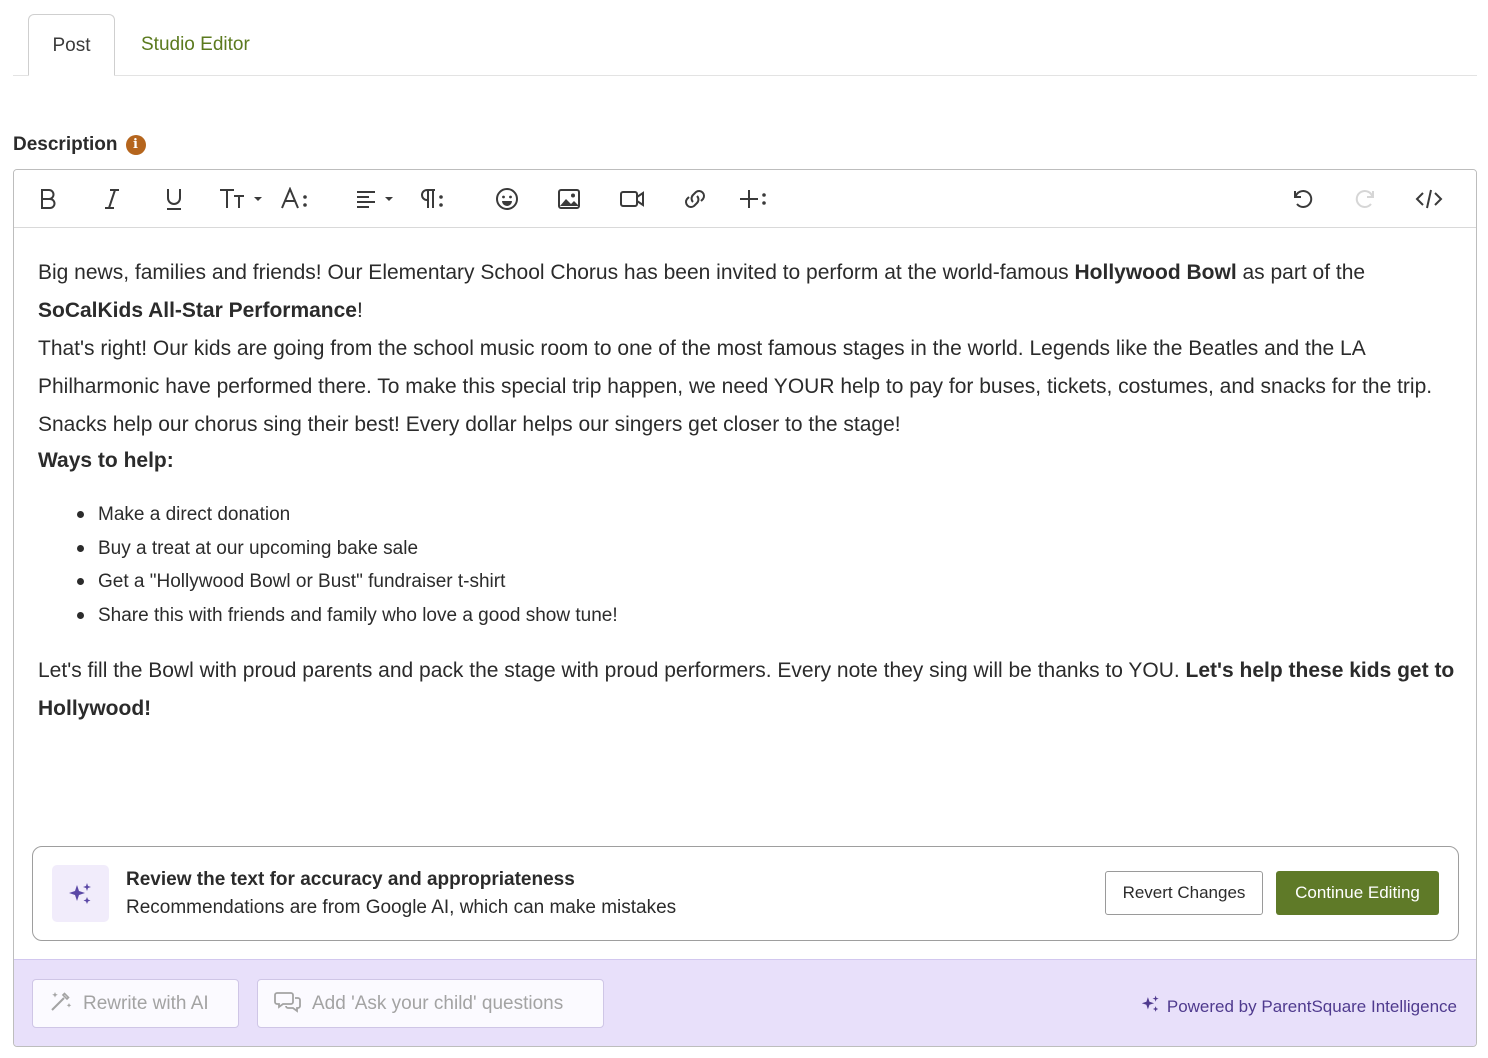  What do you see at coordinates (195, 45) in the screenshot?
I see `tab-studio-editor: Studio Editor` at bounding box center [195, 45].